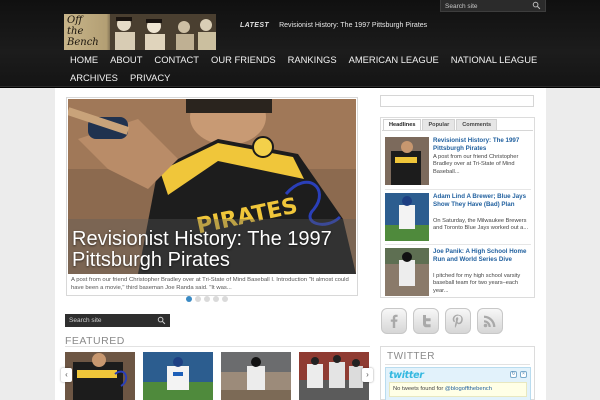  I want to click on latest-label: LATEST, so click(255, 25).